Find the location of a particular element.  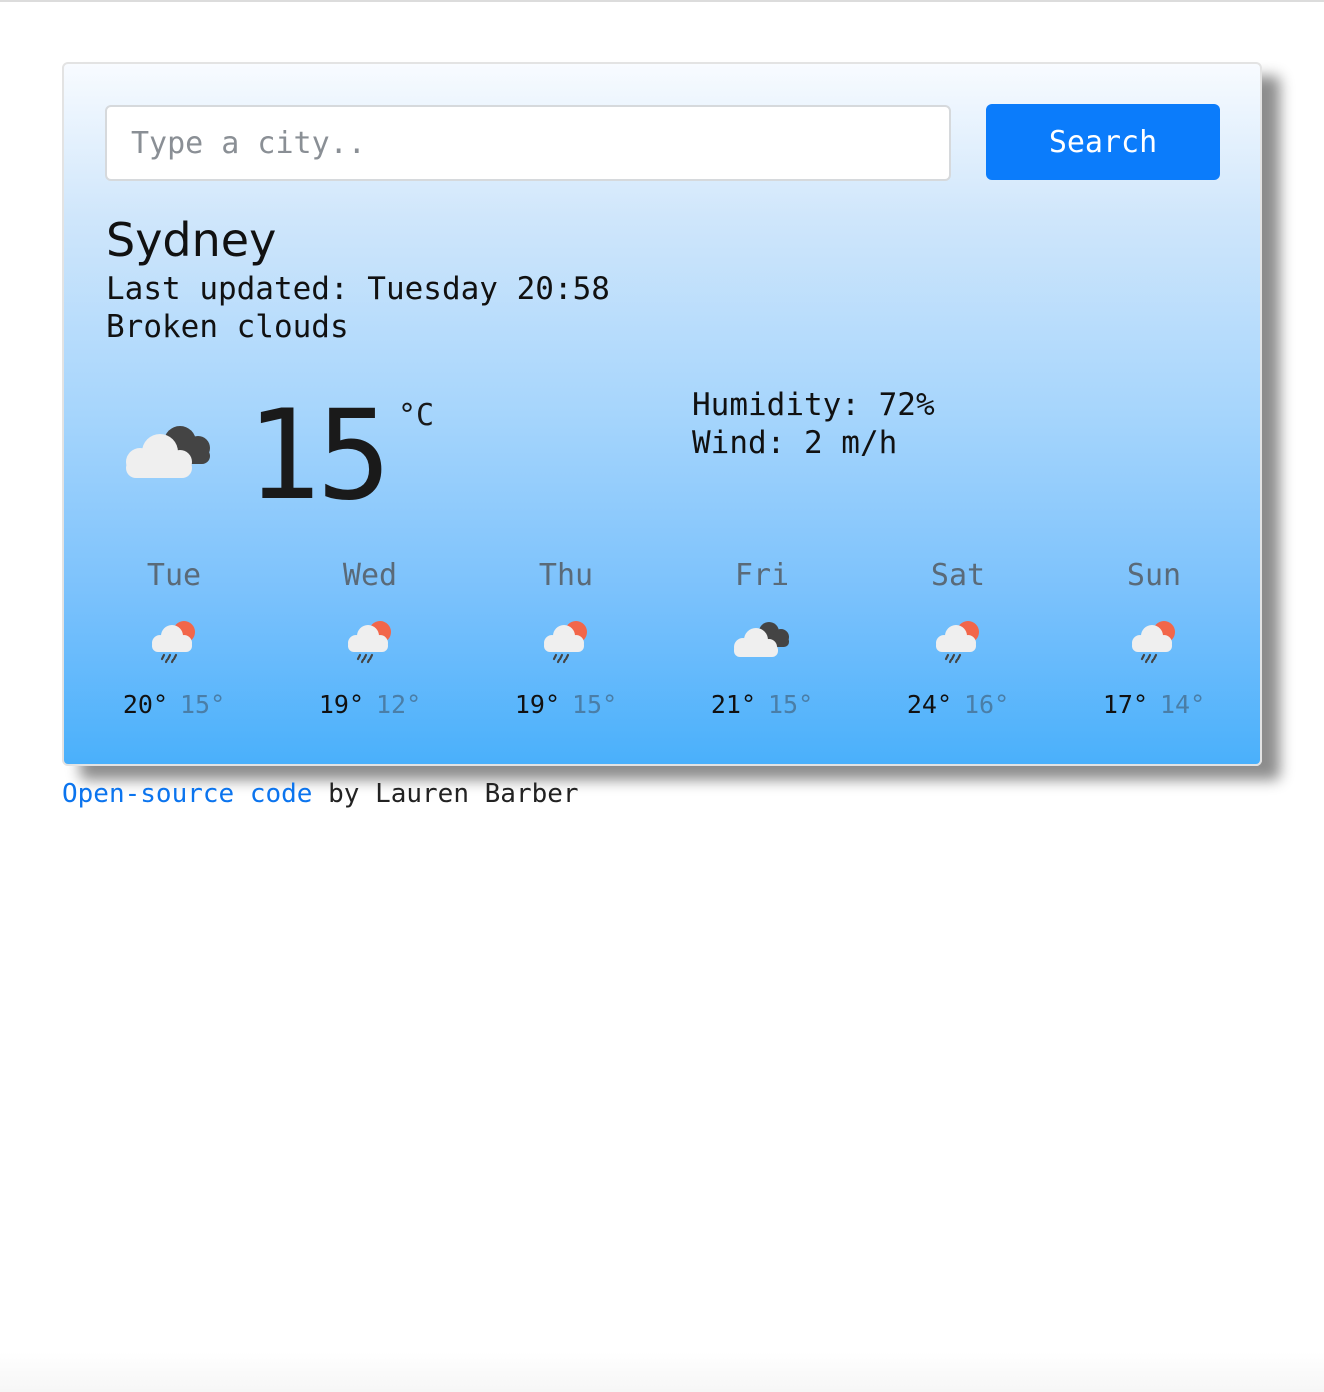

forecast-day-name: Sun is located at coordinates (1154, 575).